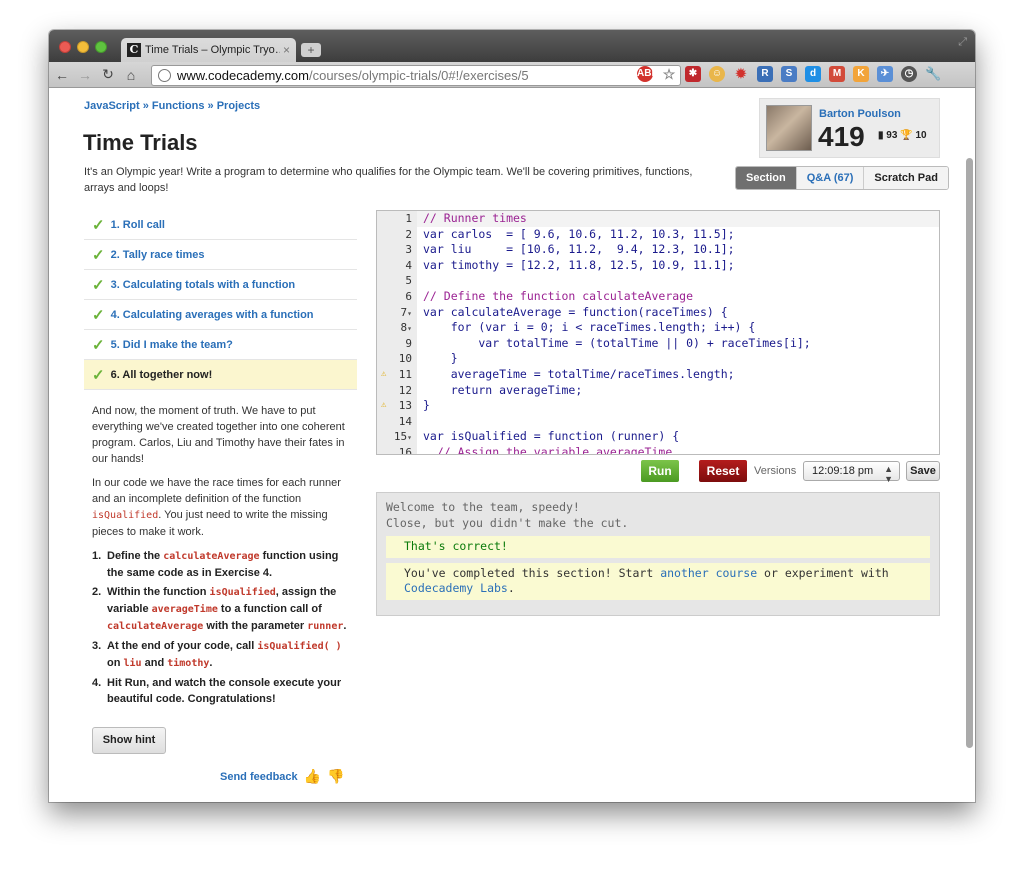 This screenshot has width=1024, height=870. Describe the element at coordinates (658, 390) in the screenshot. I see `code-line: 12 return averageTime;` at that location.